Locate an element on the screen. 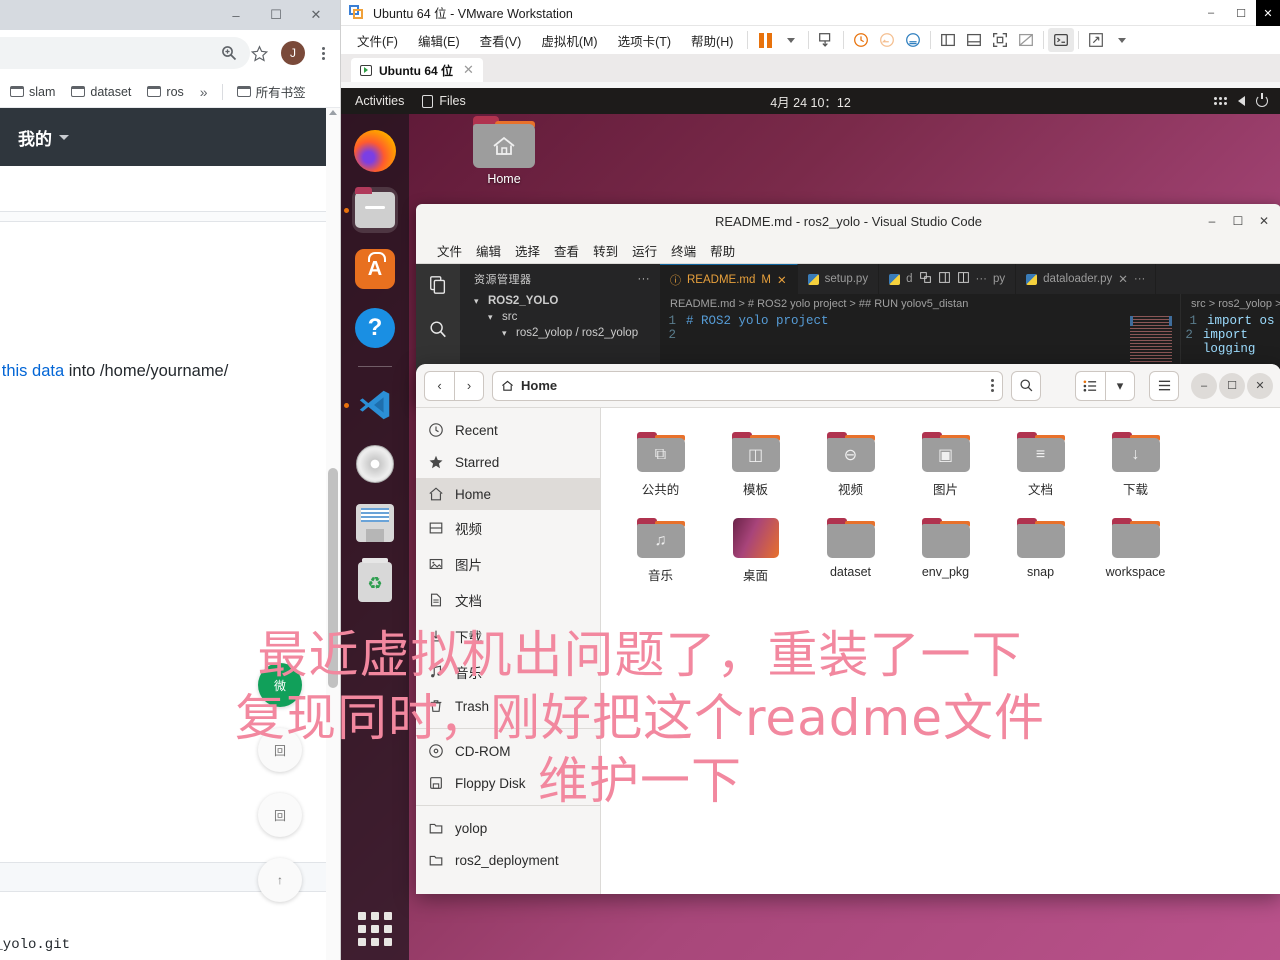 Image resolution: width=1280 pixels, height=960 pixels. browser-scrollbar is located at coordinates (333, 534).